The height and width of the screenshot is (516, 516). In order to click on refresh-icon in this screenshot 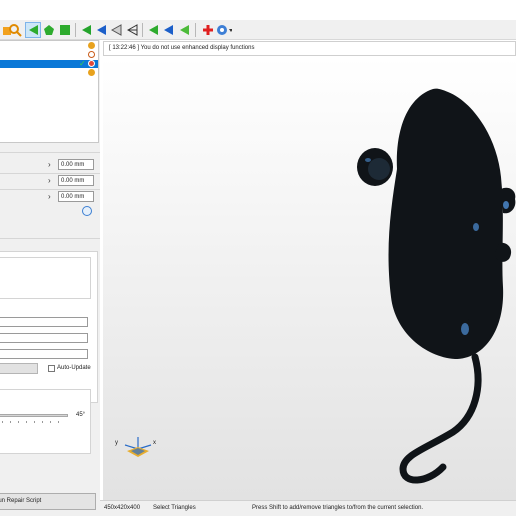, I will do `click(87, 211)`.